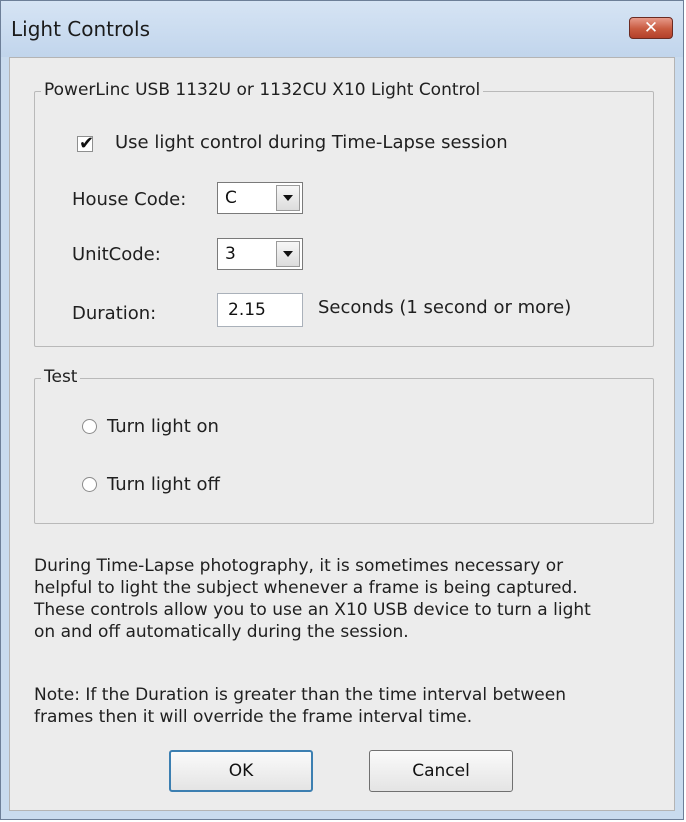 The width and height of the screenshot is (686, 822). I want to click on house-code-select: C, so click(260, 198).